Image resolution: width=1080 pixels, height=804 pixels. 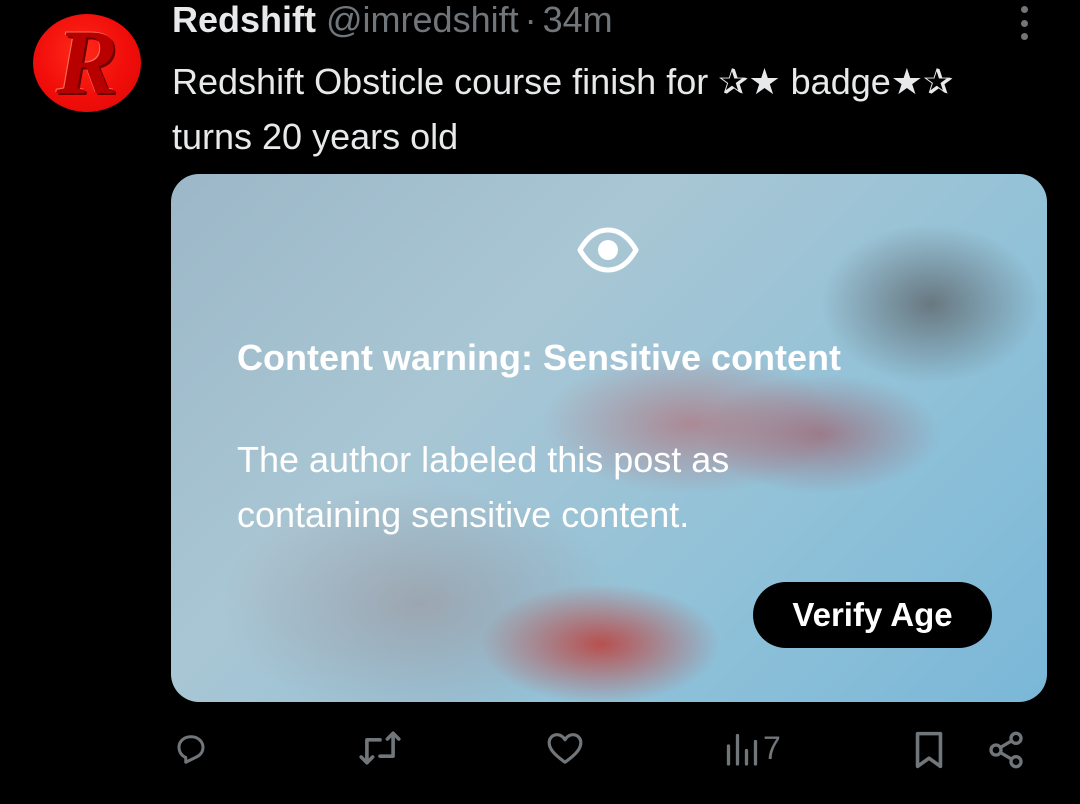 I want to click on display-name: Redshift, so click(x=244, y=20).